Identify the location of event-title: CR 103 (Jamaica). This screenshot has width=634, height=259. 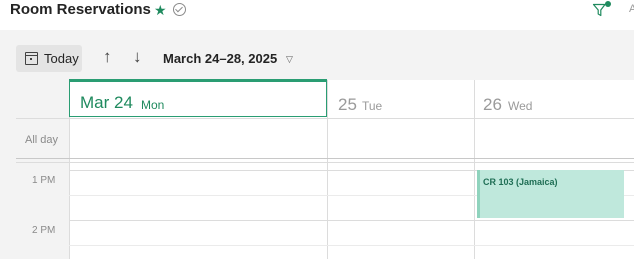
(520, 182).